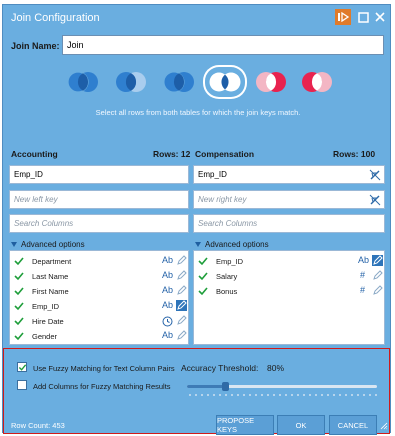 The width and height of the screenshot is (395, 436). I want to click on join-left-outer-icon, so click(131, 82).